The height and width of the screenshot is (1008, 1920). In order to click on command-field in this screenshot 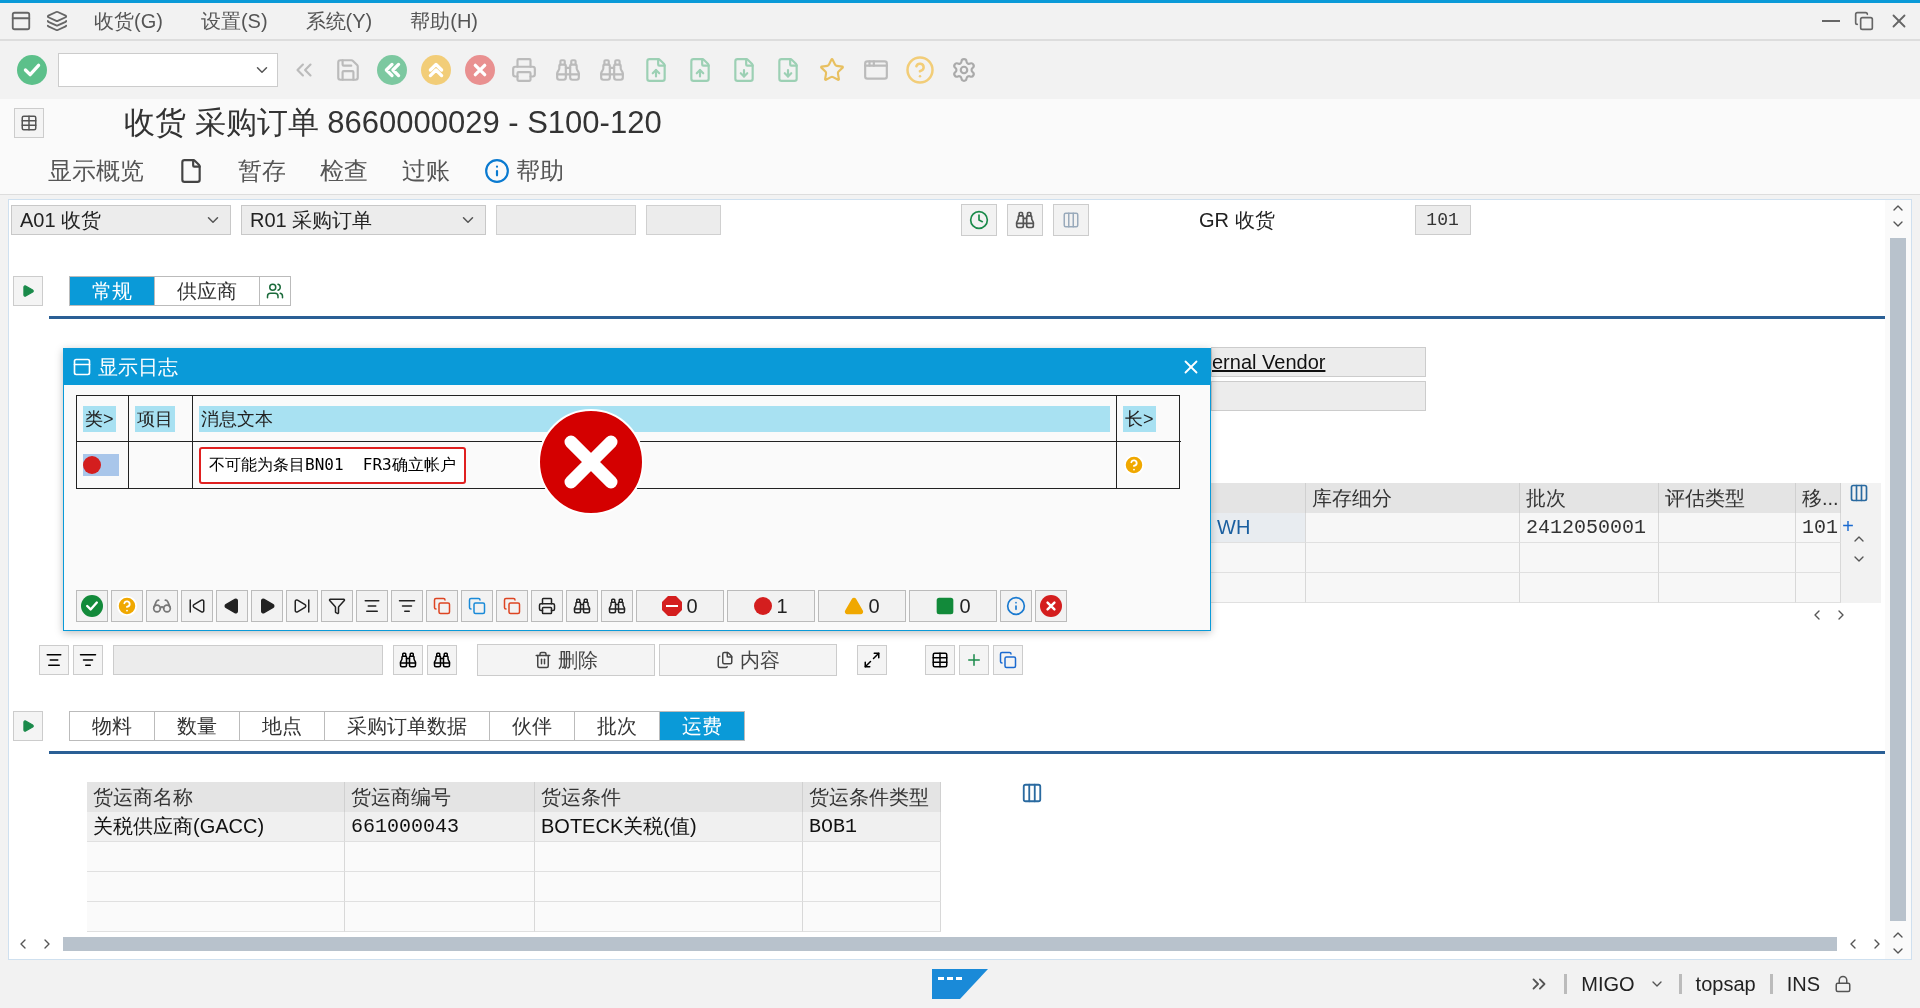, I will do `click(168, 70)`.